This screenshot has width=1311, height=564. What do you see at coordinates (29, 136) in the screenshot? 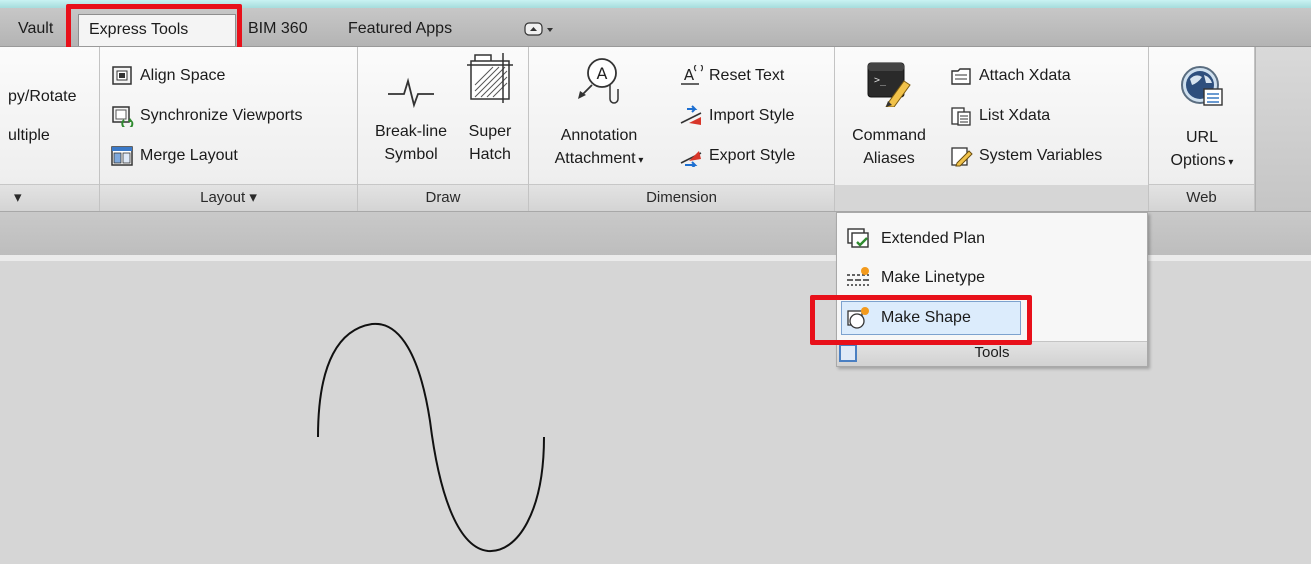
I see `multiple-button: ultiple` at bounding box center [29, 136].